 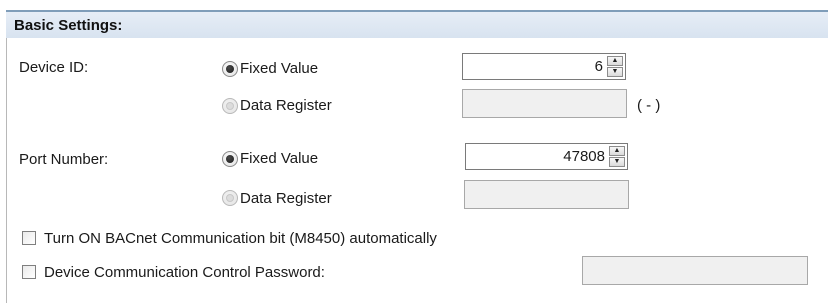 I want to click on device-id-value: 6, so click(x=599, y=66).